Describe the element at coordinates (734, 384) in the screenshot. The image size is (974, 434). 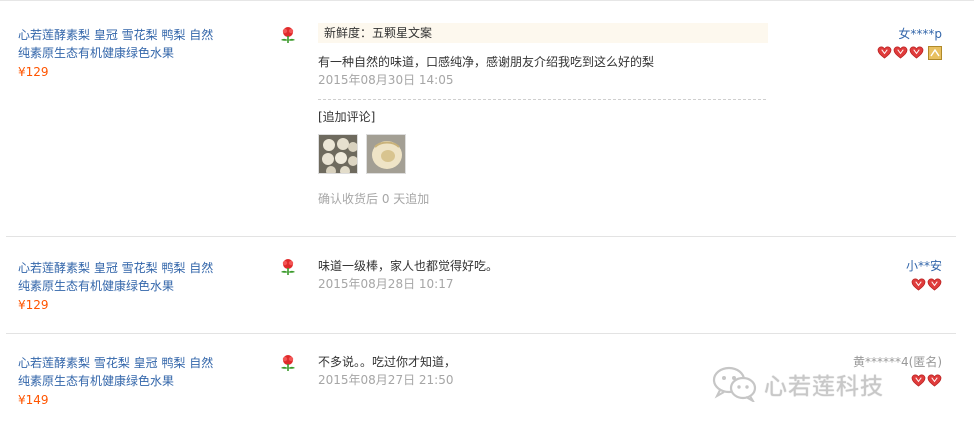
I see `wechat-icon` at that location.